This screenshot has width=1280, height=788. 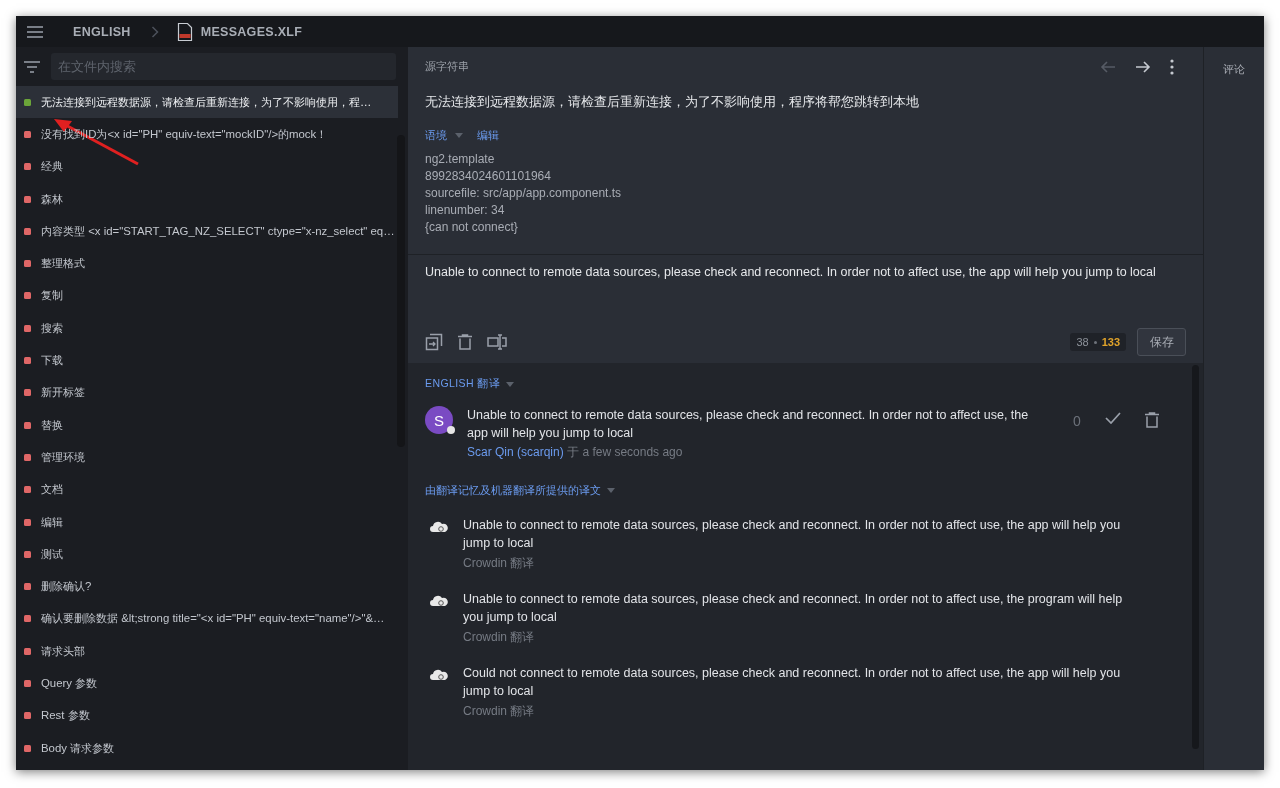 What do you see at coordinates (69, 683) in the screenshot?
I see `string-text: Query 参数` at bounding box center [69, 683].